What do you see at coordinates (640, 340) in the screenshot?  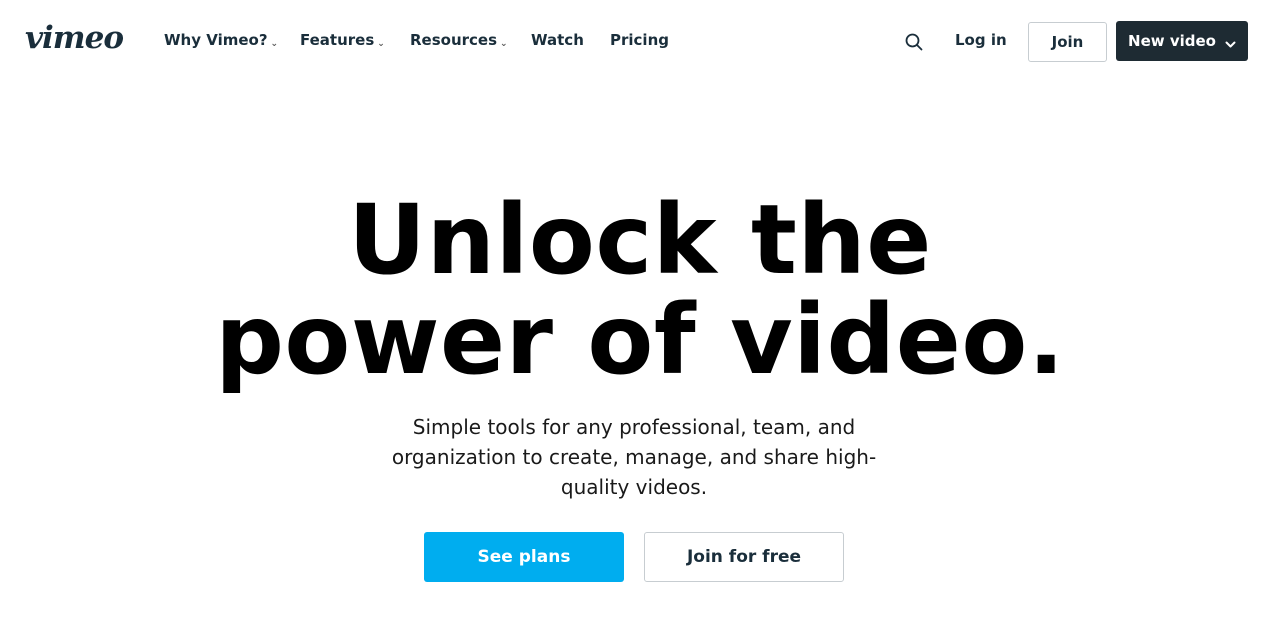 I see `hero-title-line-2: power of video.` at bounding box center [640, 340].